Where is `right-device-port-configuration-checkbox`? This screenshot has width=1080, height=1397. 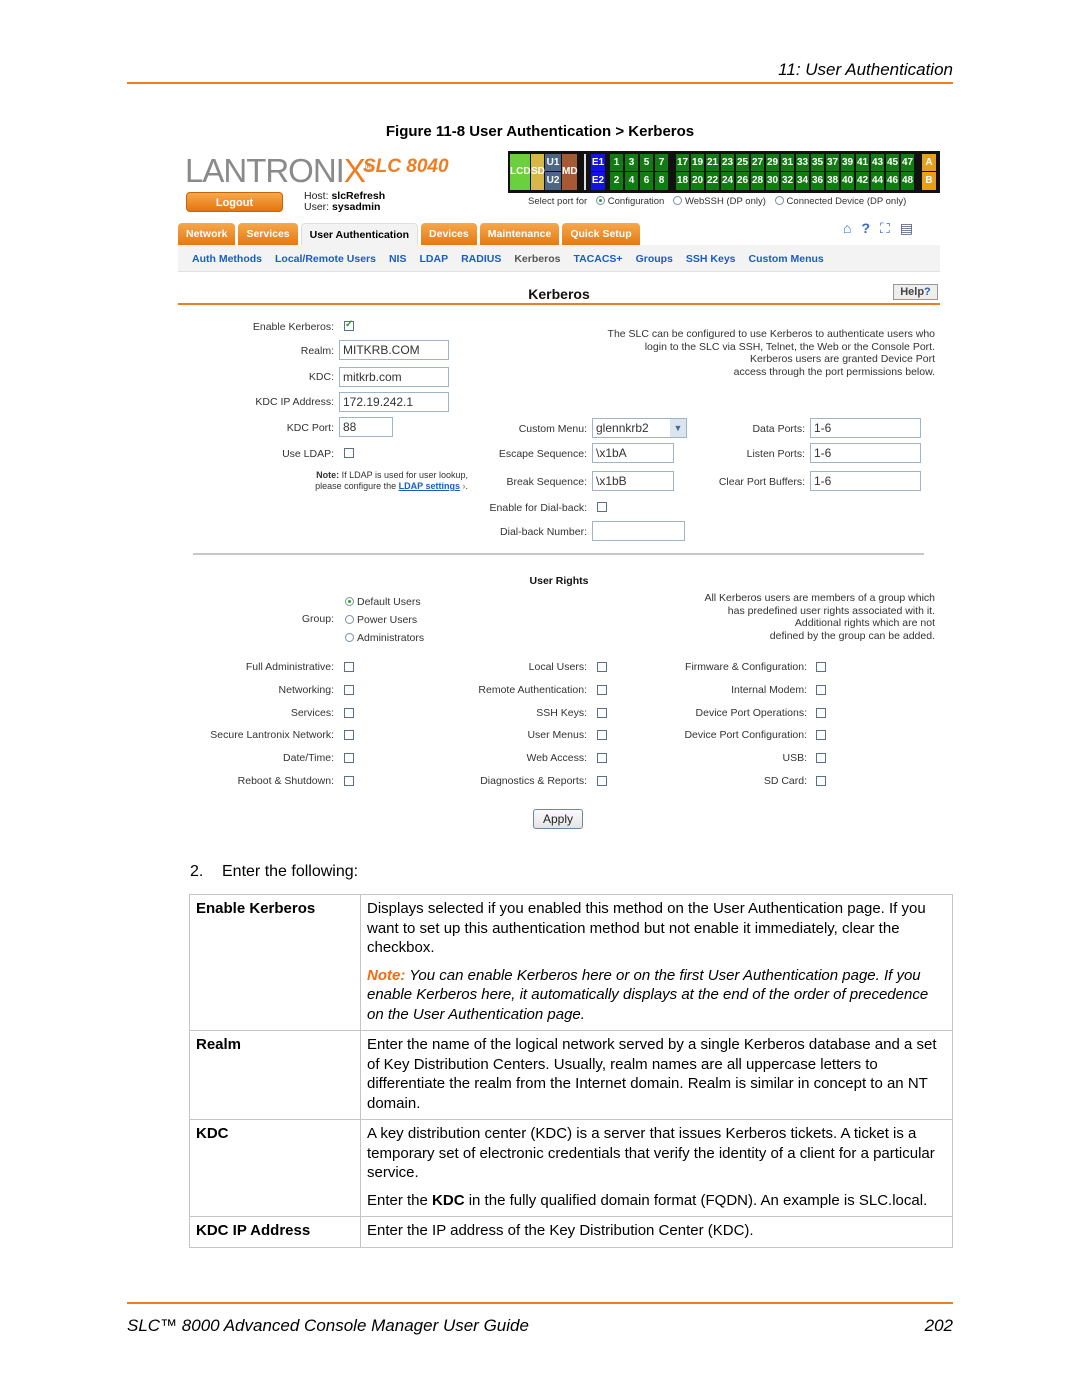 right-device-port-configuration-checkbox is located at coordinates (821, 735).